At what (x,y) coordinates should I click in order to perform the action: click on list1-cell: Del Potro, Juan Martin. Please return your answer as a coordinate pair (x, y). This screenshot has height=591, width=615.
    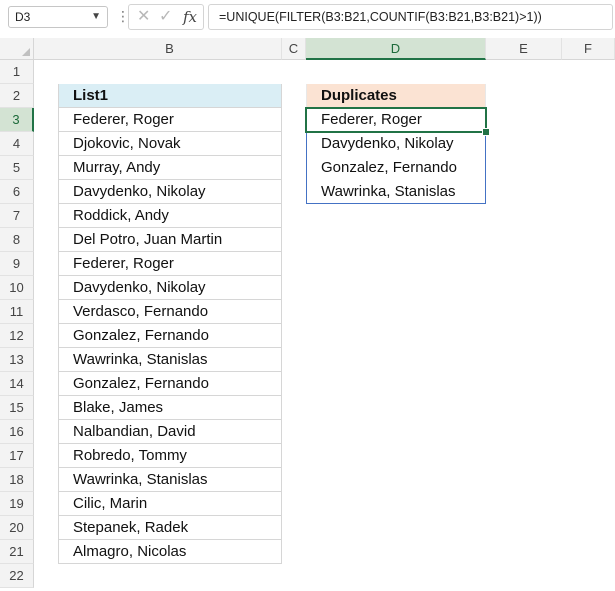
    Looking at the image, I should click on (170, 240).